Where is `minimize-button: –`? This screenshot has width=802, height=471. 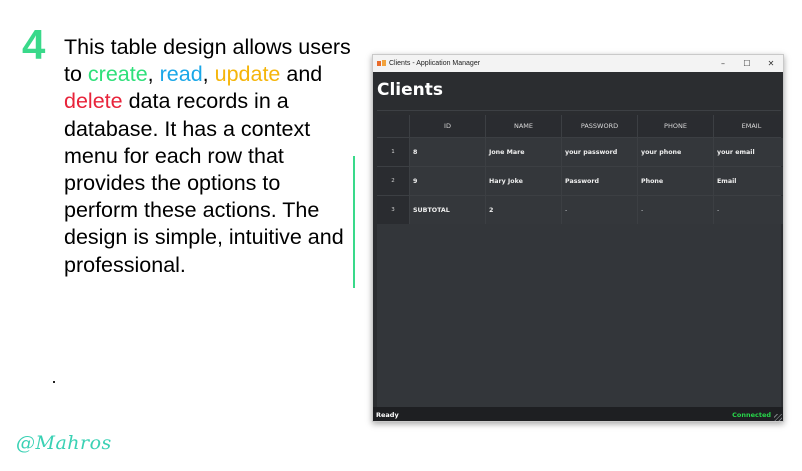 minimize-button: – is located at coordinates (723, 63).